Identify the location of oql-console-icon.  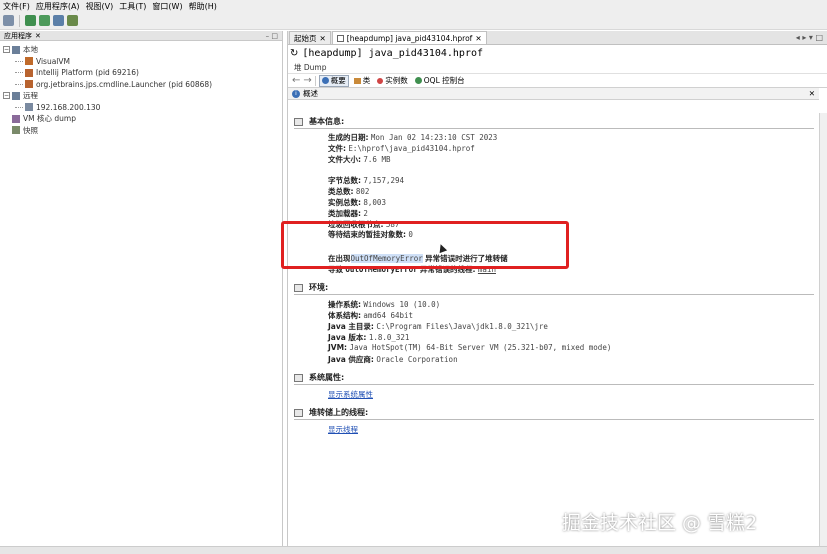
(418, 80).